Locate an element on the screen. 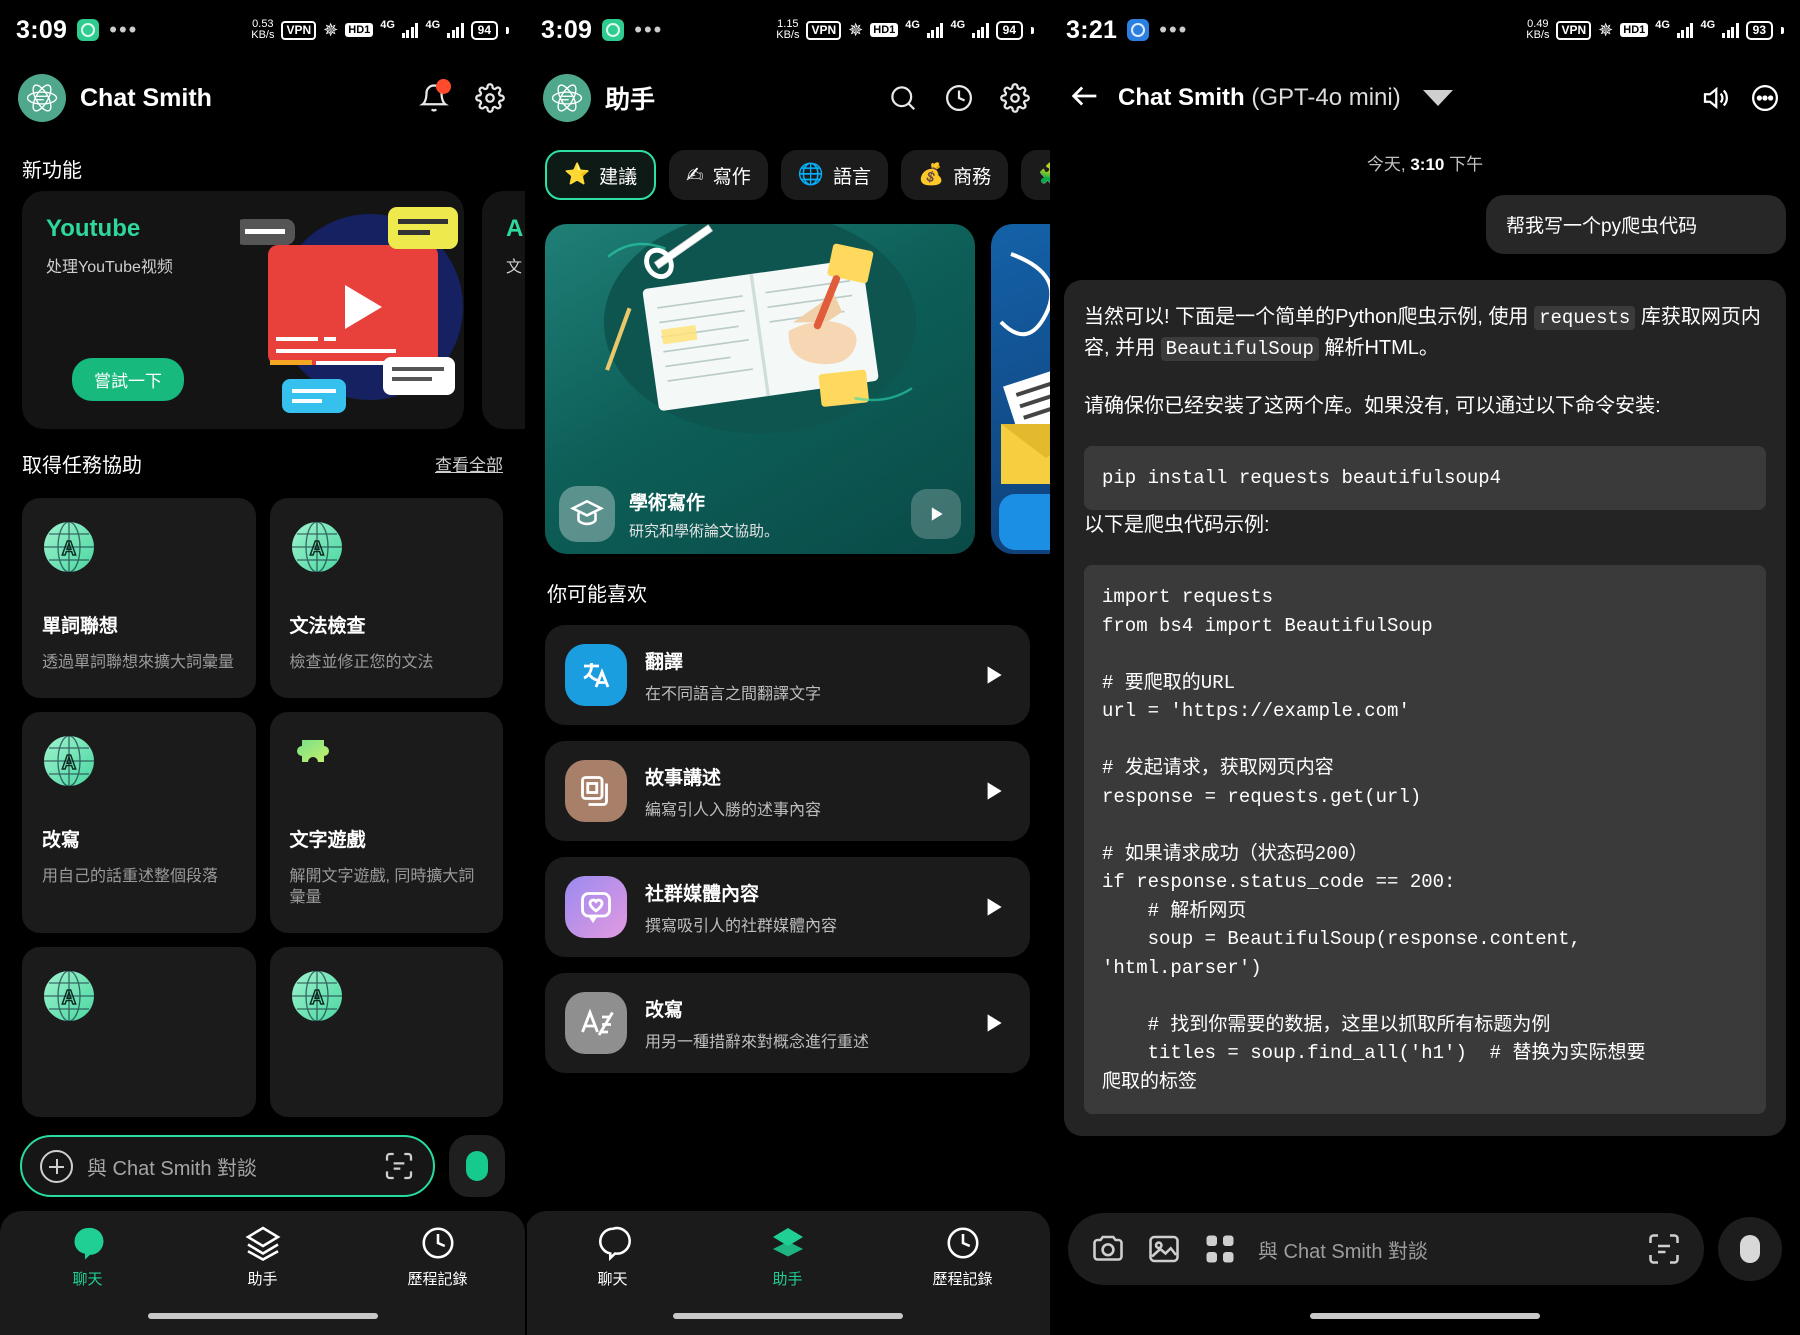 The width and height of the screenshot is (1800, 1335). mic-button is located at coordinates (1750, 1249).